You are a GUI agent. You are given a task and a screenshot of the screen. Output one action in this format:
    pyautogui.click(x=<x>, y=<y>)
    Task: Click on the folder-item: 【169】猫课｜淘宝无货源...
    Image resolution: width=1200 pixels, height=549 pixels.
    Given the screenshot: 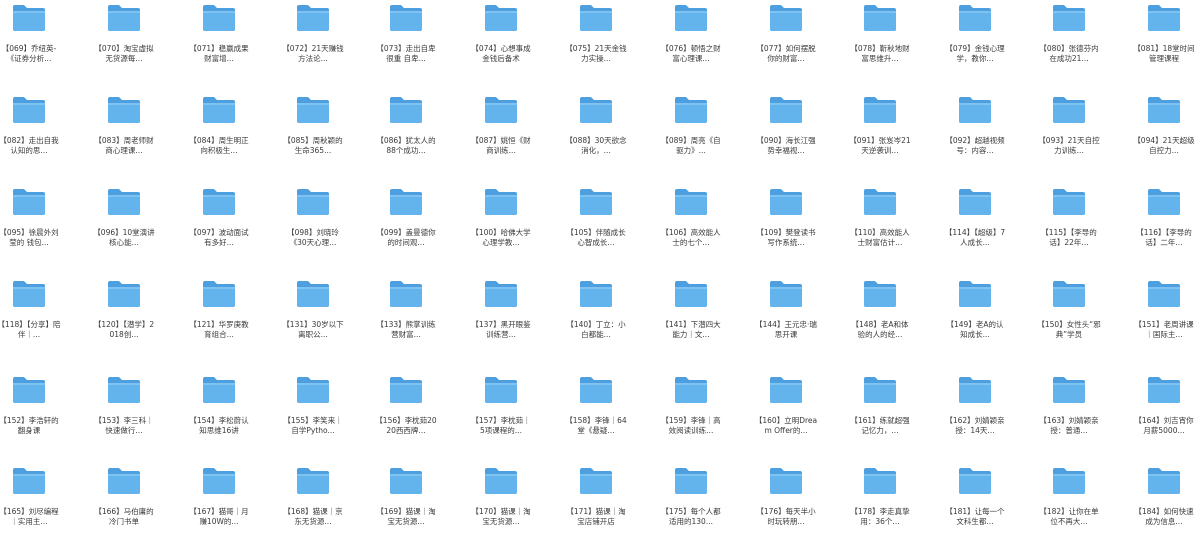 What is the action you would take?
    pyautogui.click(x=406, y=506)
    